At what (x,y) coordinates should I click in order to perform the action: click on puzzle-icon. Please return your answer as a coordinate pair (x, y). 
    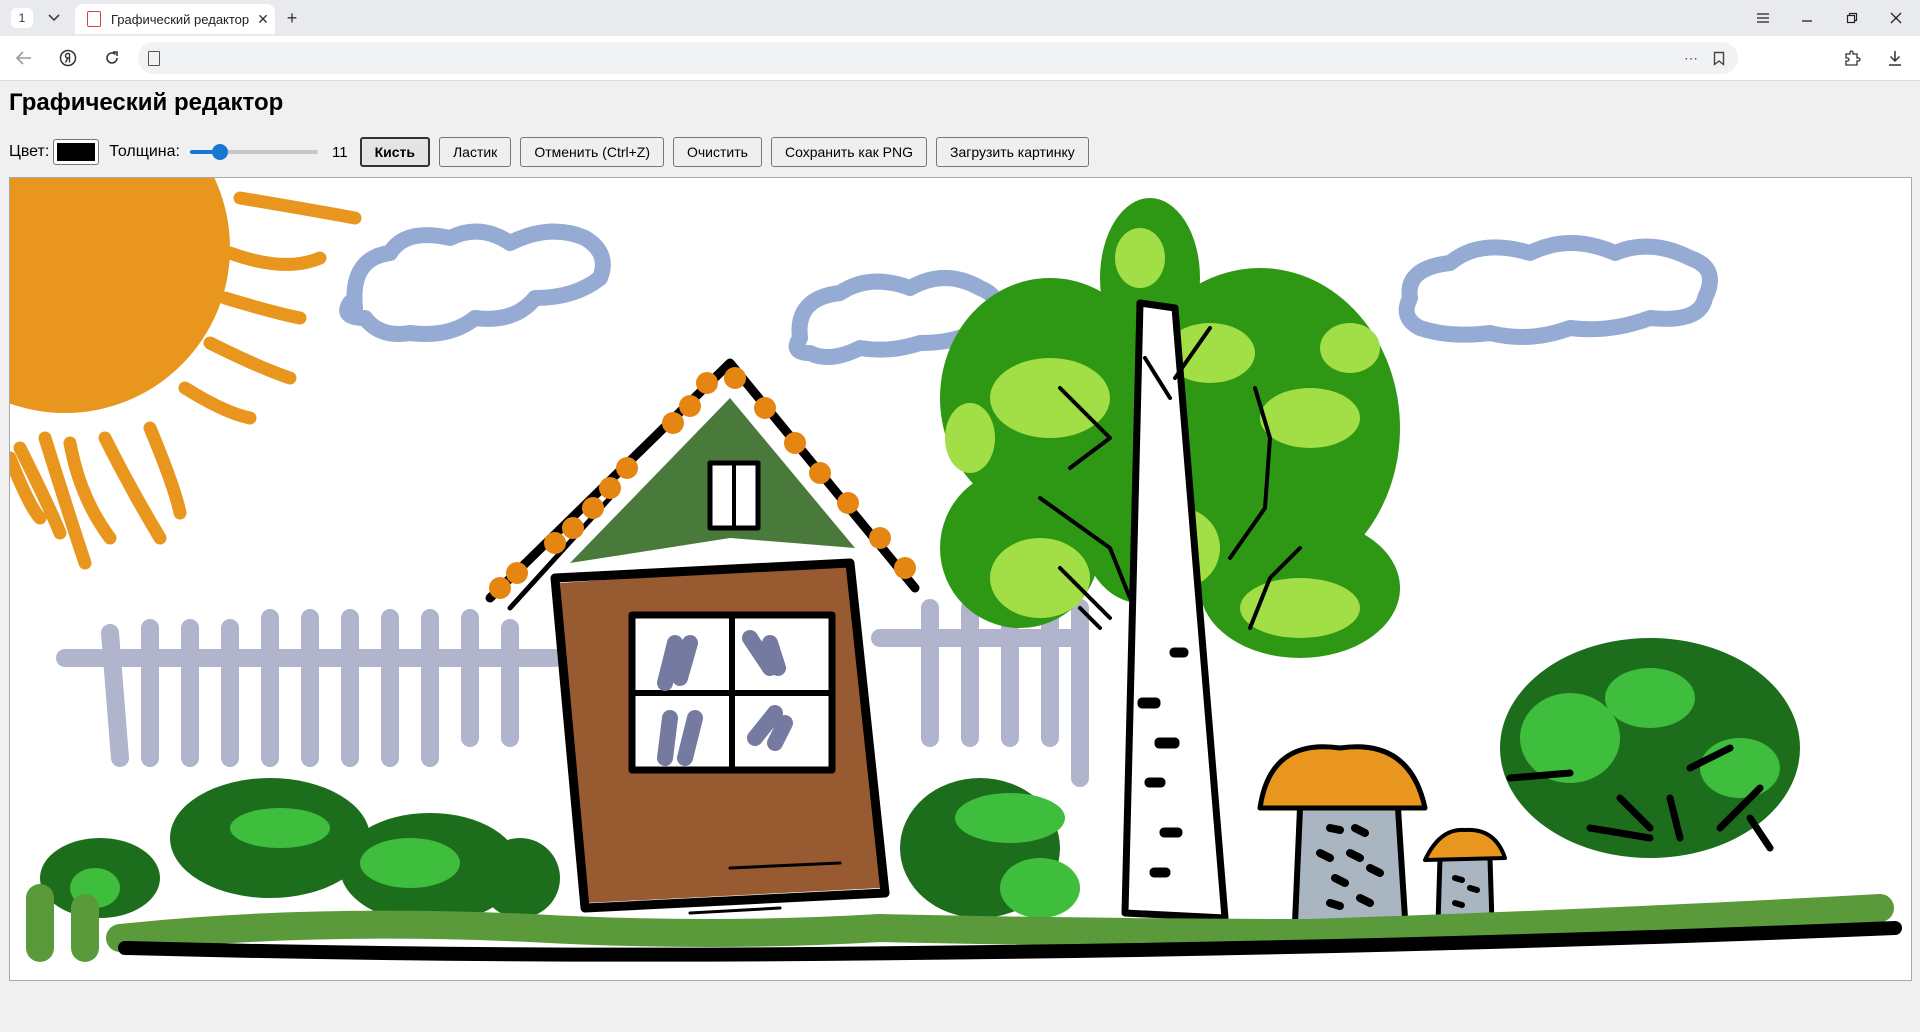
    Looking at the image, I should click on (1853, 58).